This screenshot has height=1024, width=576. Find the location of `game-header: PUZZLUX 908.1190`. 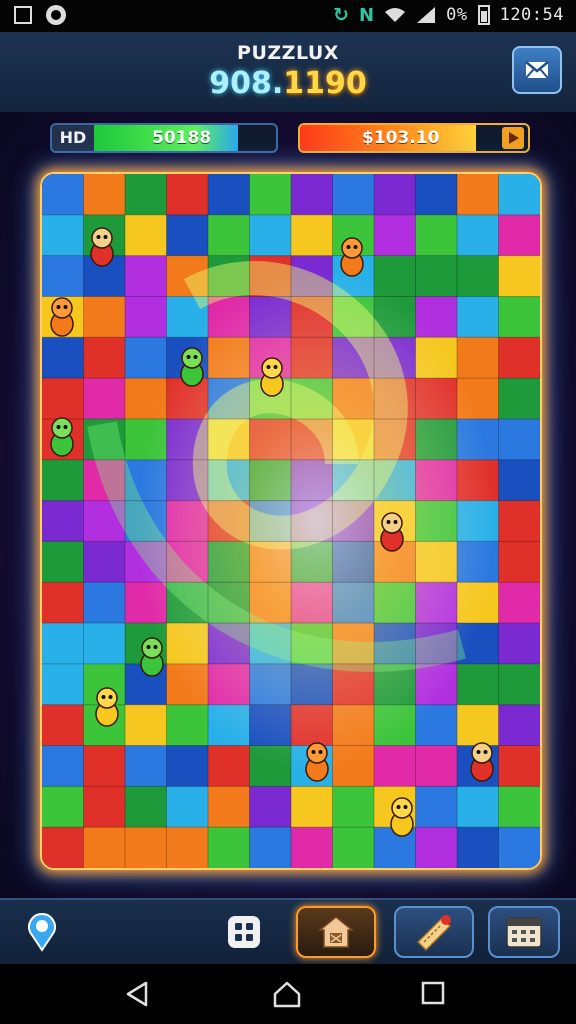

game-header: PUZZLUX 908.1190 is located at coordinates (288, 73).